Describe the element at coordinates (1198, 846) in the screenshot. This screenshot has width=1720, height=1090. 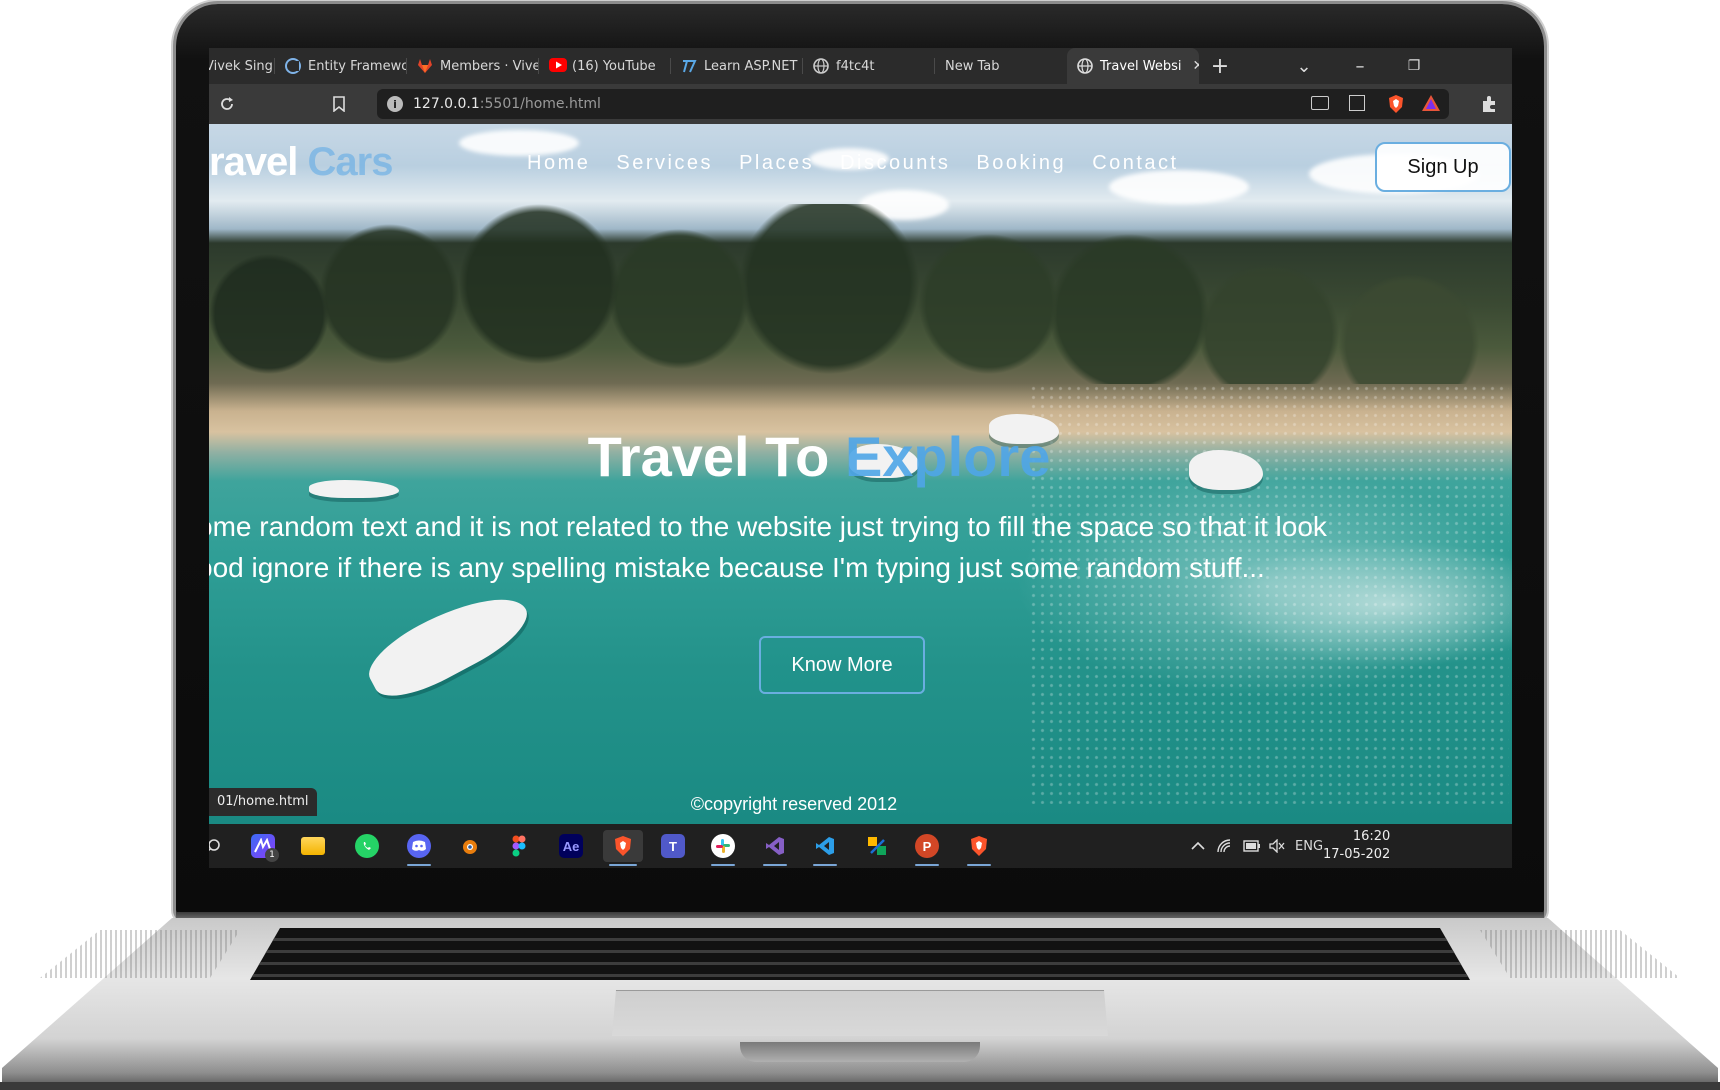
I see `chevron-up-icon` at that location.